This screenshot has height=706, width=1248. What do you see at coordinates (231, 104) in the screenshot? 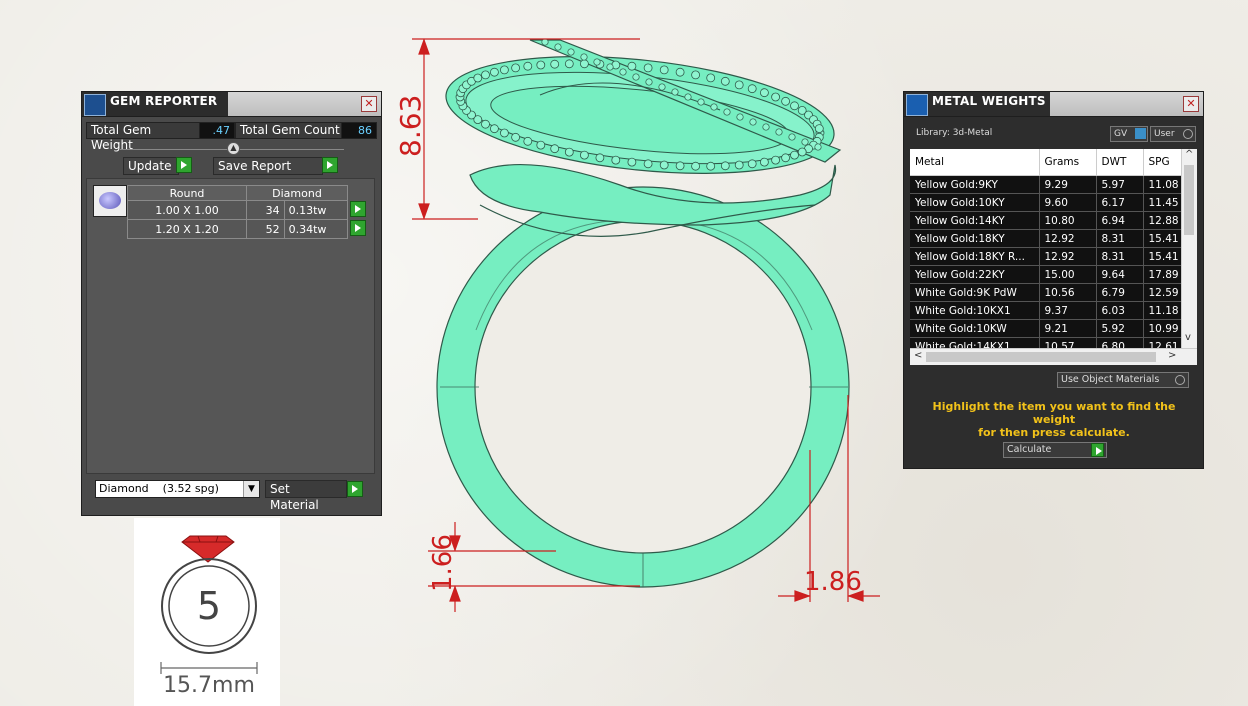
I see `gem-reporter-titlebar: GEM REPORTER ✕` at bounding box center [231, 104].